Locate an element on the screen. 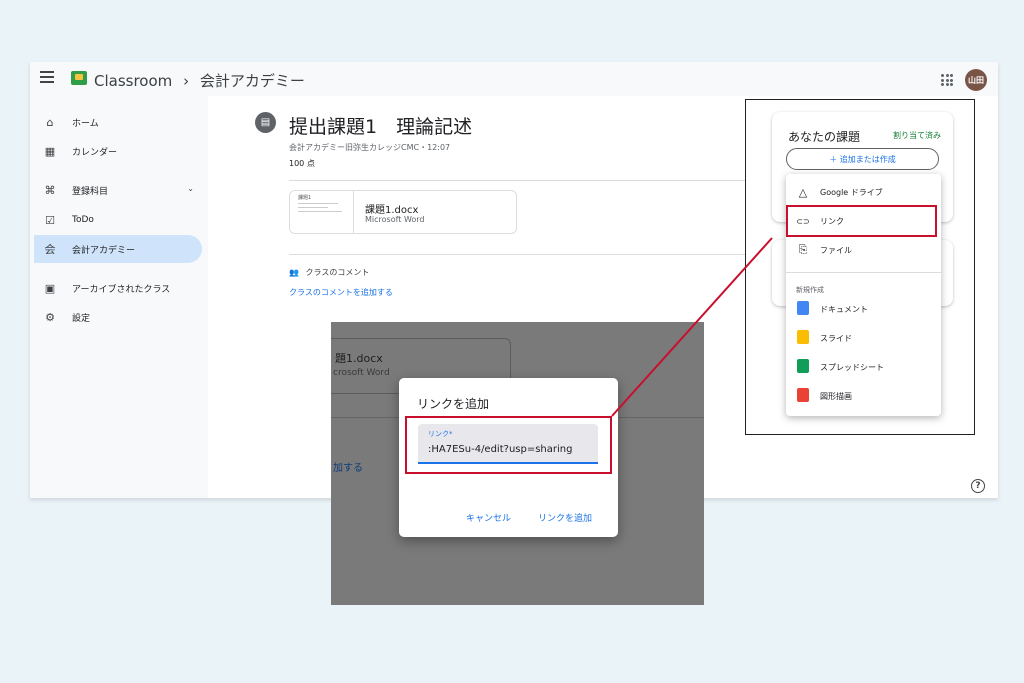  home-icon: ⌂ is located at coordinates (50, 122).